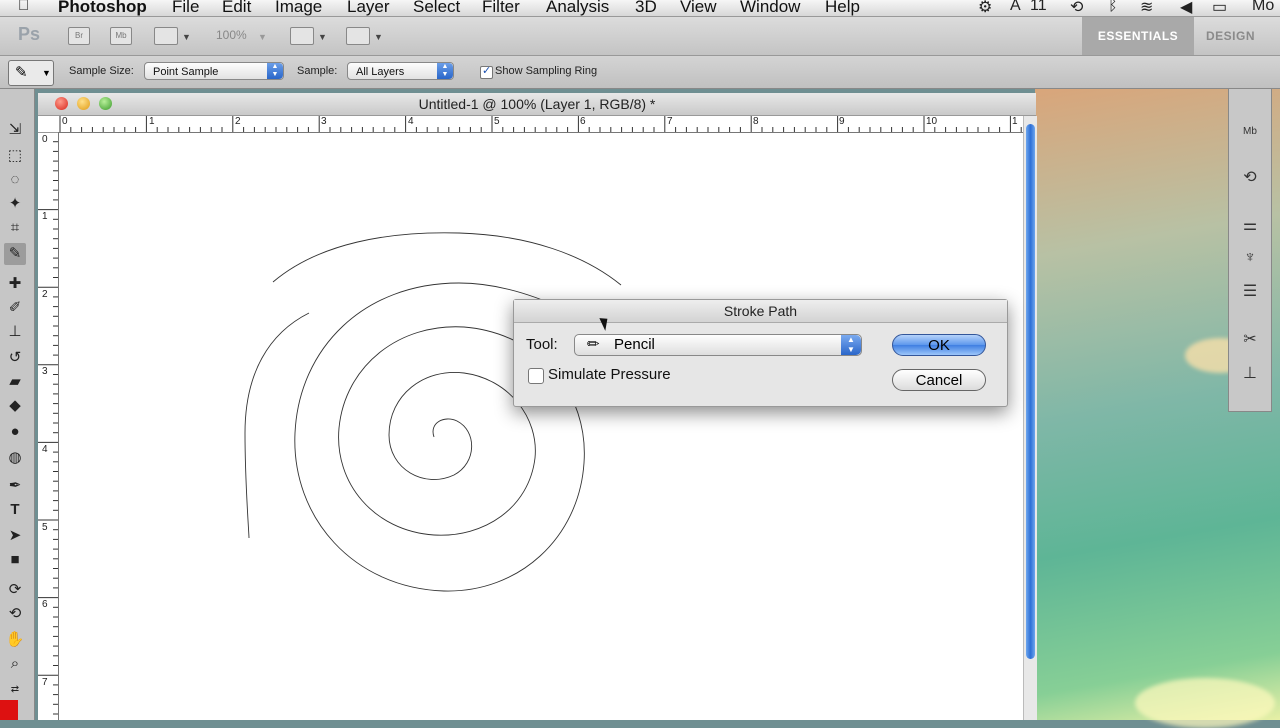 The image size is (1280, 728). I want to click on application-bar: Ps Br Mb ▼ 100% ▼ ▼ ▼ ESSENTIALS DESIGN, so click(640, 36).